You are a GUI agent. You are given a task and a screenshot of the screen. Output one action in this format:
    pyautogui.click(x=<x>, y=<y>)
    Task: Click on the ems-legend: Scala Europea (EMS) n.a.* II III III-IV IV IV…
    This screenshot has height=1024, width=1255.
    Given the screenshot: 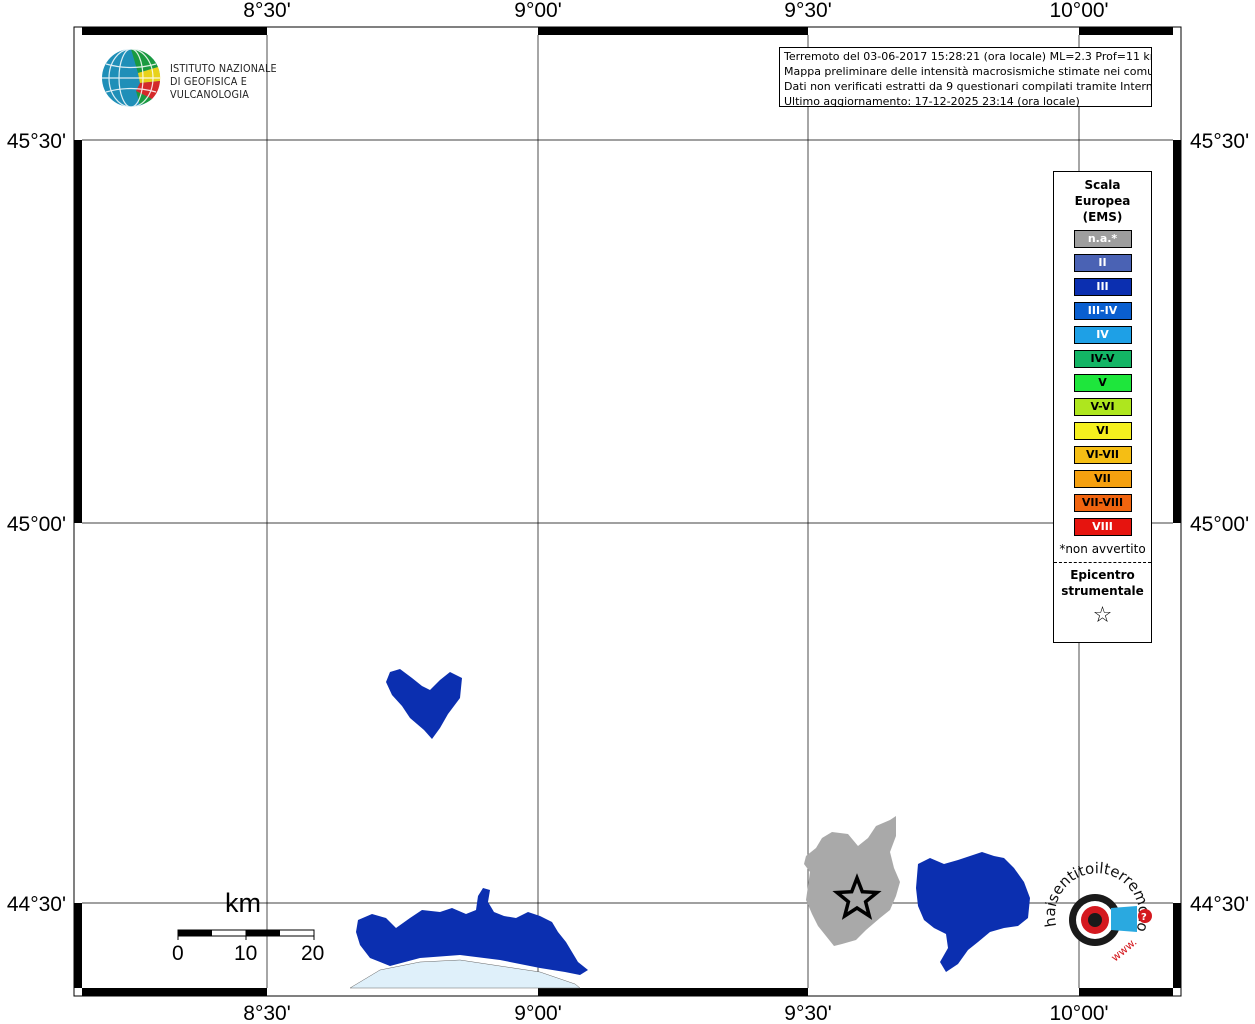 What is the action you would take?
    pyautogui.click(x=1102, y=407)
    